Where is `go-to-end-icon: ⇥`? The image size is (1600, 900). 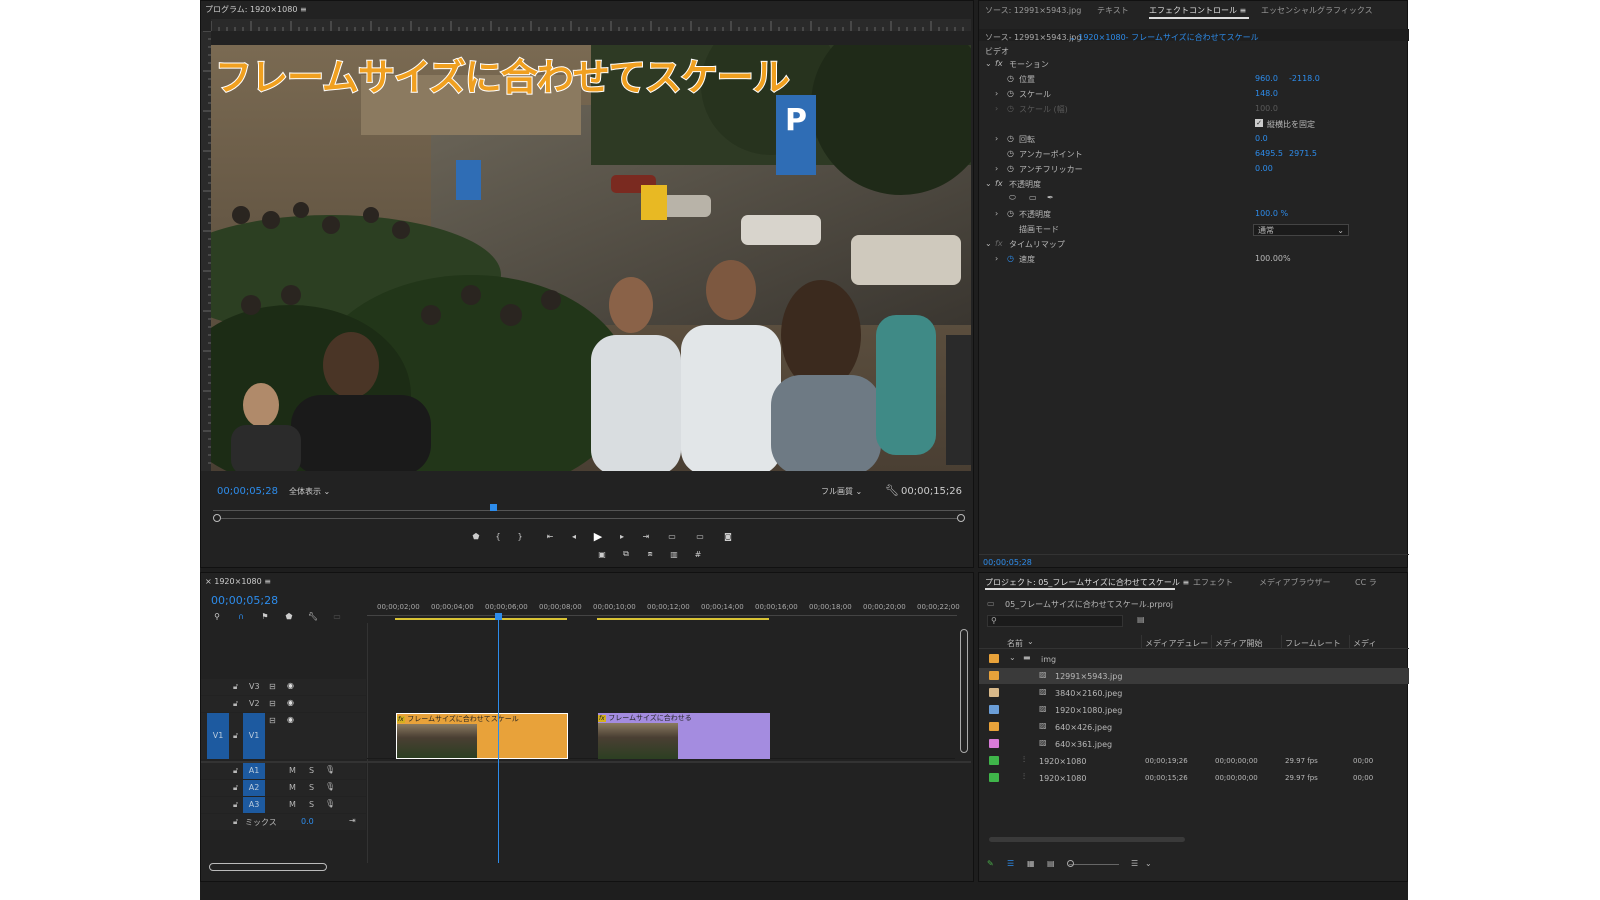
go-to-end-icon: ⇥ is located at coordinates (352, 820).